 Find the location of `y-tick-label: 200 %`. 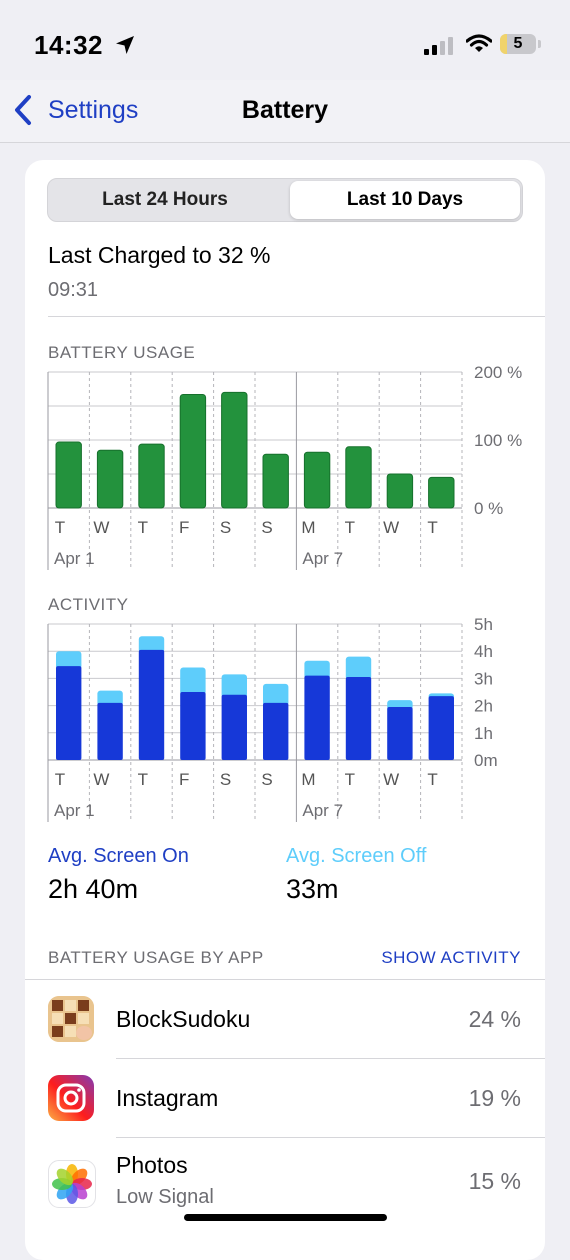

y-tick-label: 200 % is located at coordinates (498, 372).